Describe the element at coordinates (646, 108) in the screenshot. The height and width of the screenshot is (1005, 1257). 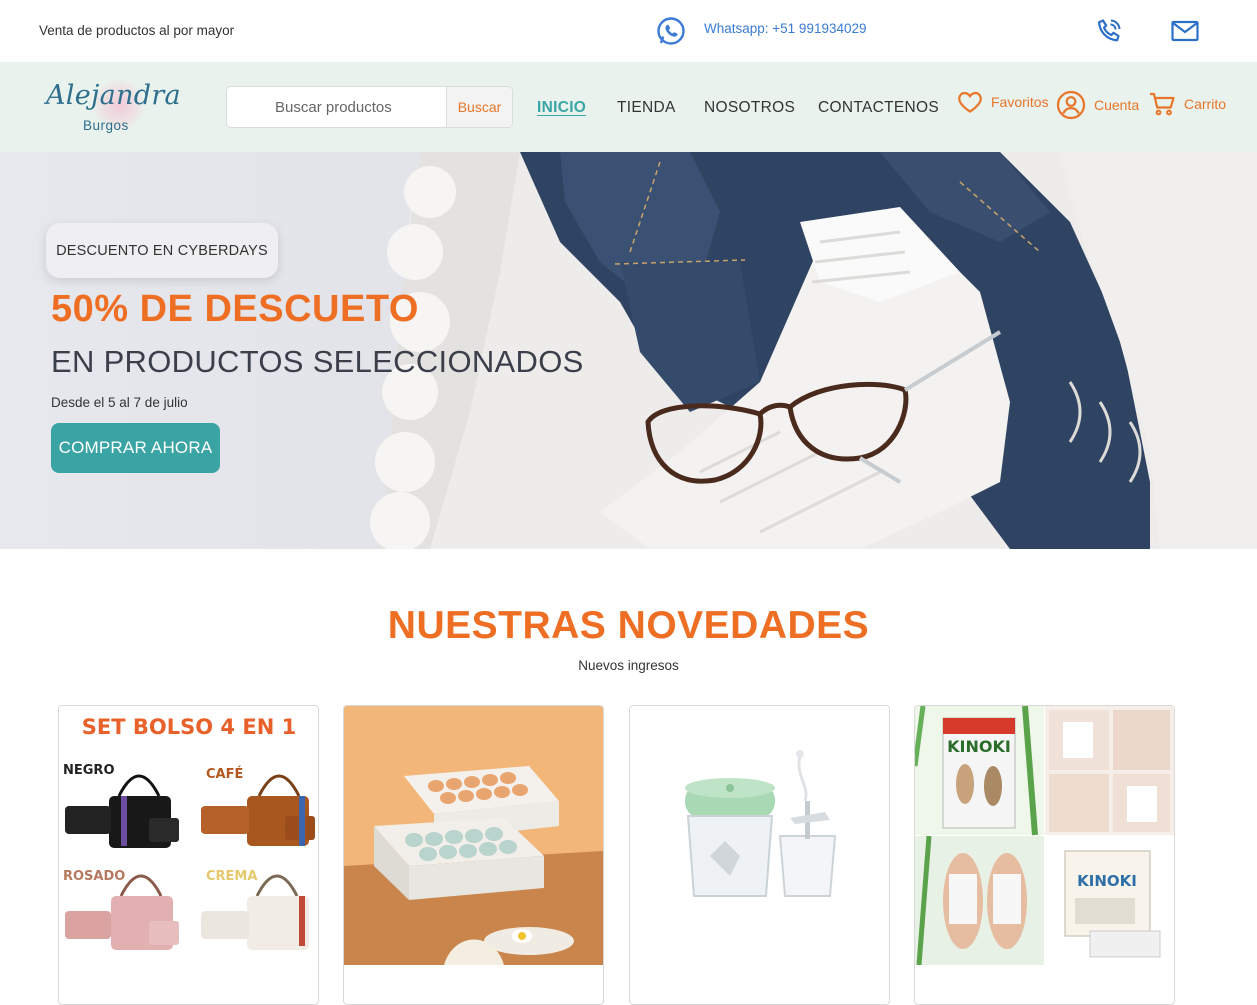
I see `nav-item-tienda: TIENDA` at that location.